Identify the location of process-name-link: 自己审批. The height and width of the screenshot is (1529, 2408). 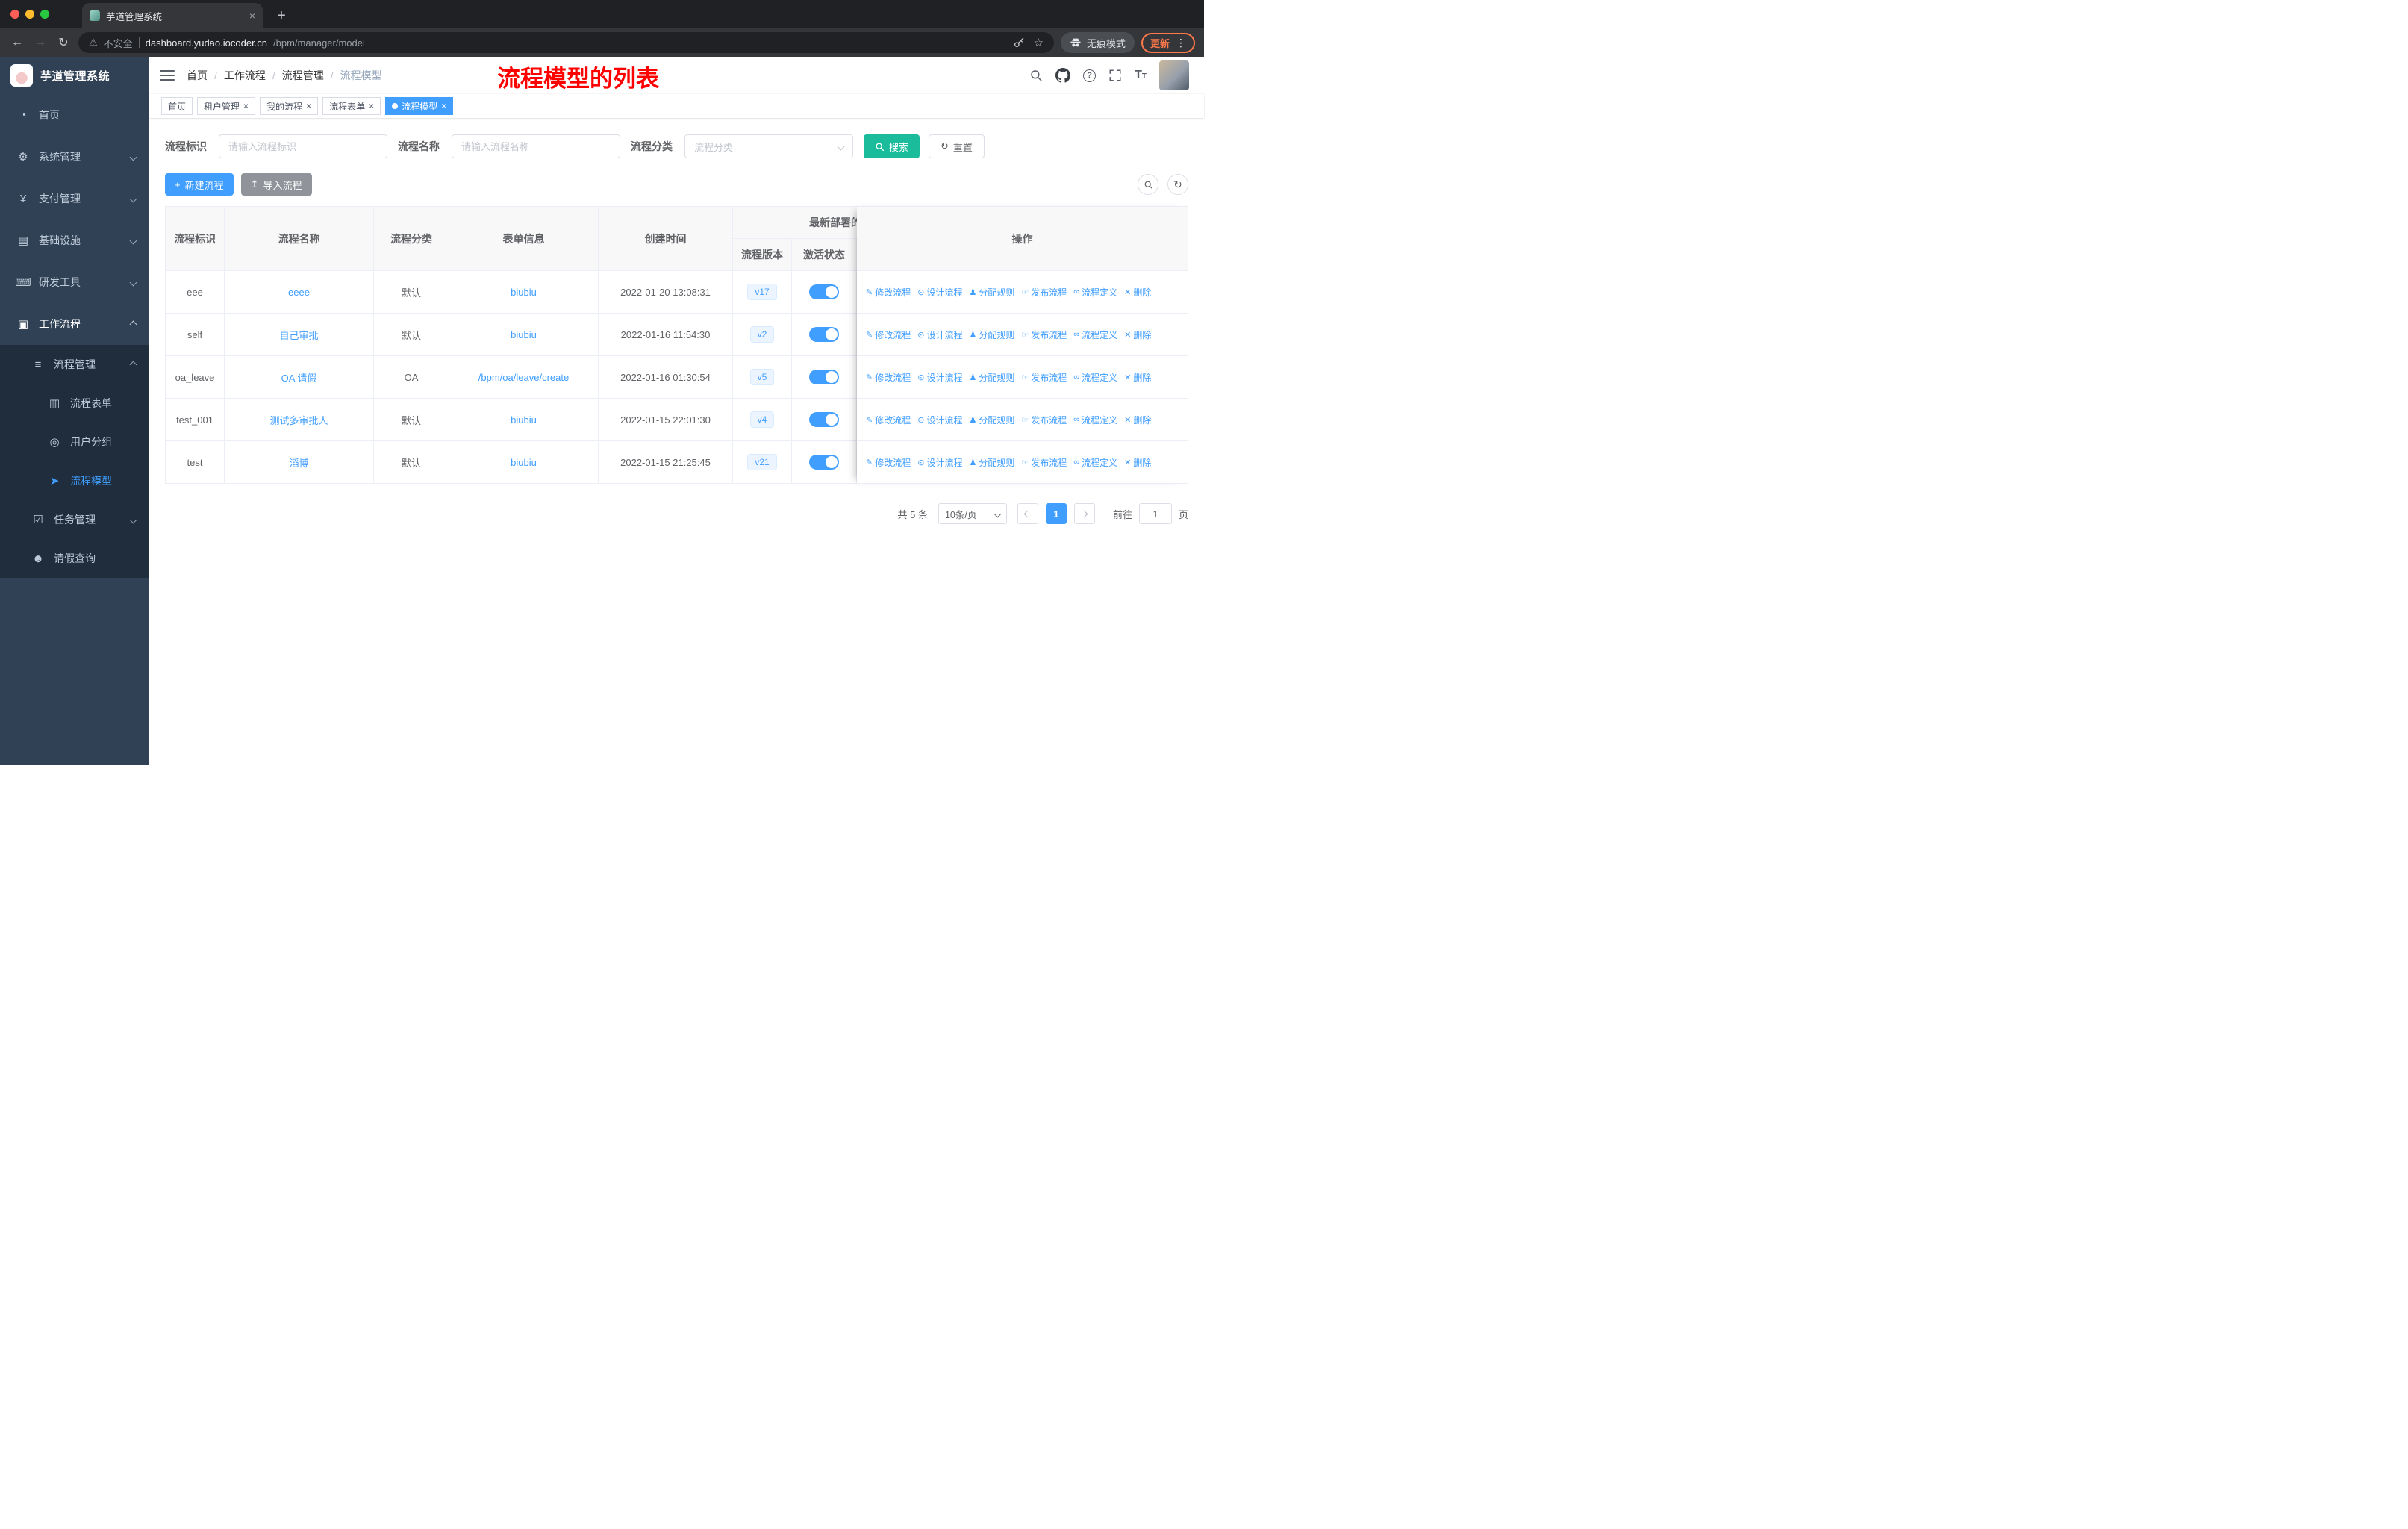
(298, 336).